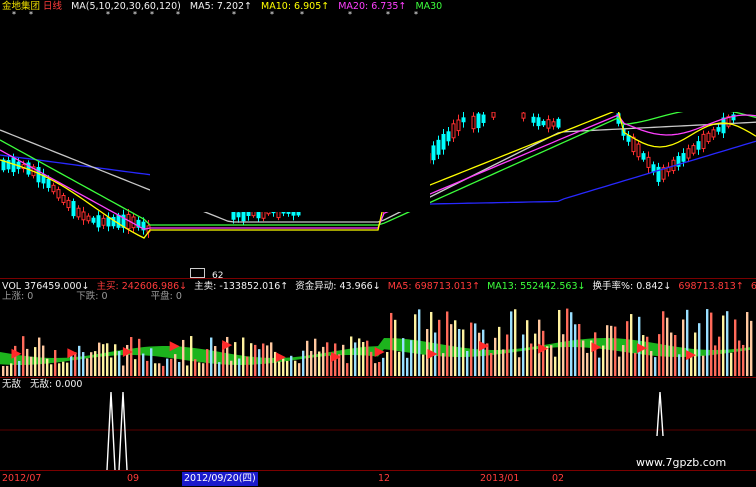  I want to click on date-label-1: 2012/07, so click(22, 478).